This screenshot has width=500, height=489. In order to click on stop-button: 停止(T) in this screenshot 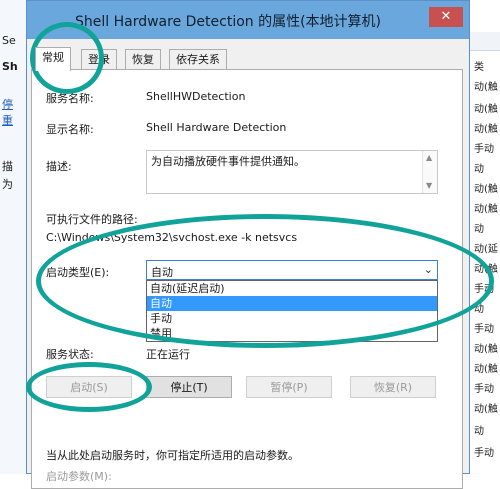, I will do `click(189, 387)`.